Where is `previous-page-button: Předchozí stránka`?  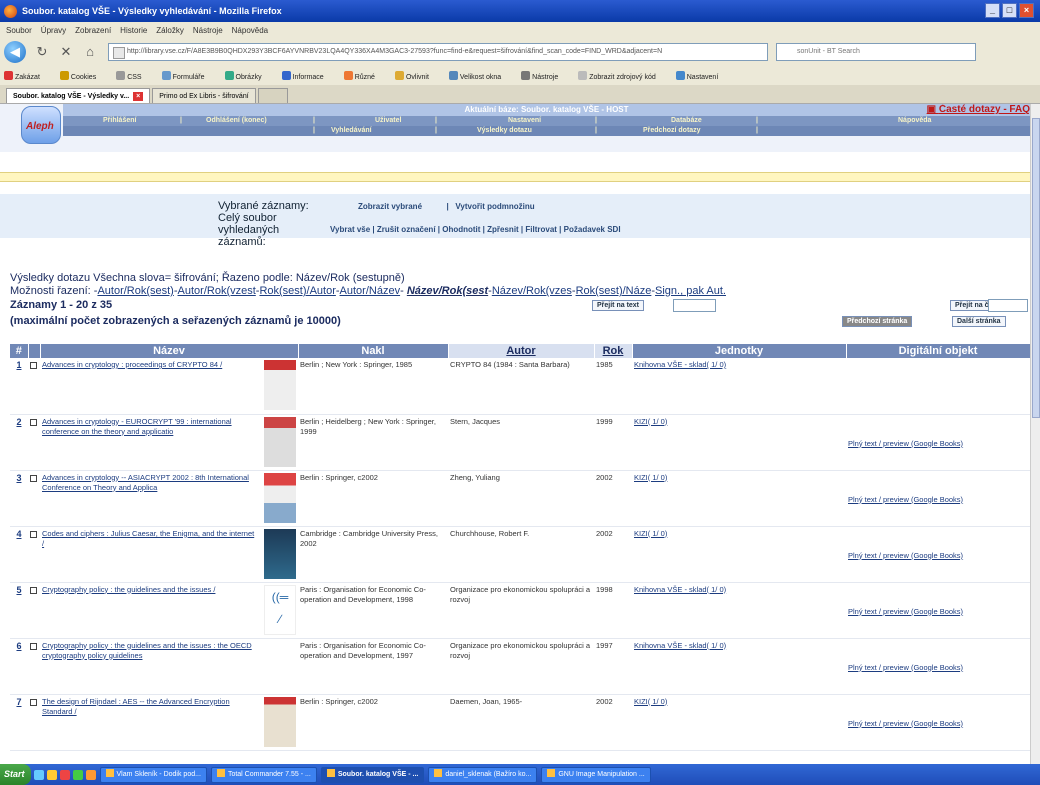
previous-page-button: Předchozí stránka is located at coordinates (877, 321).